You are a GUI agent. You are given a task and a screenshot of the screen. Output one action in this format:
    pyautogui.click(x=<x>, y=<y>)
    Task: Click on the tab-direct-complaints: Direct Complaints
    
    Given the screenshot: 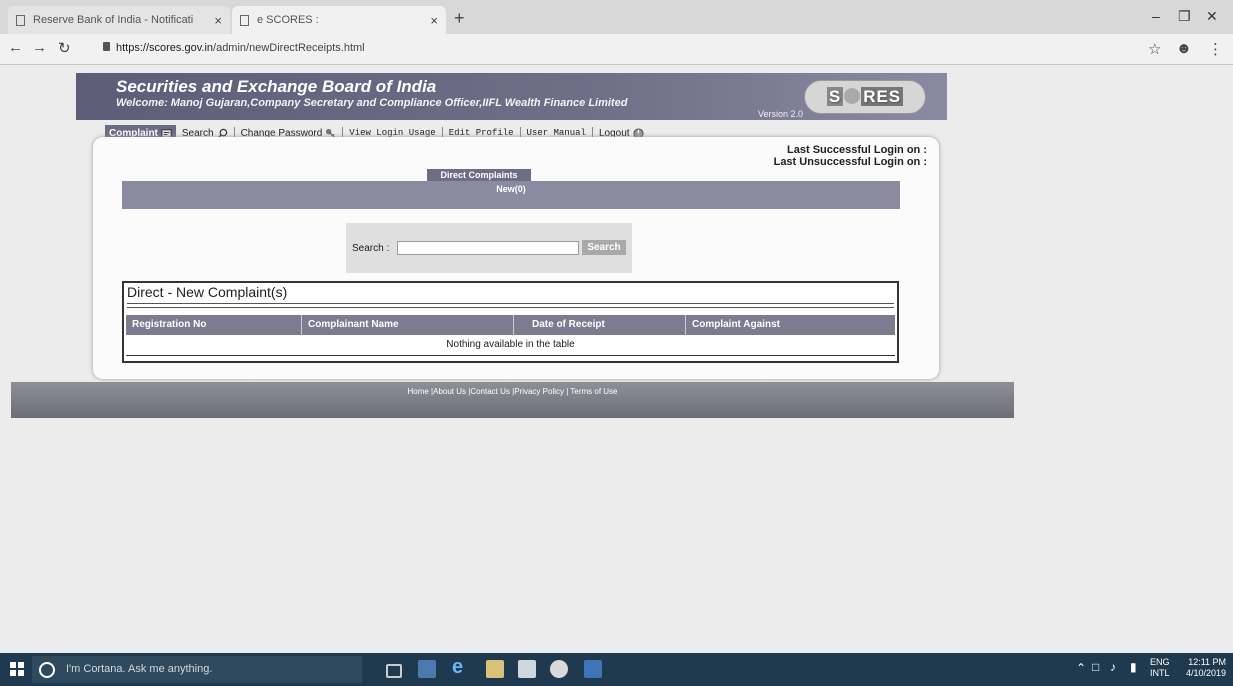 What is the action you would take?
    pyautogui.click(x=479, y=175)
    